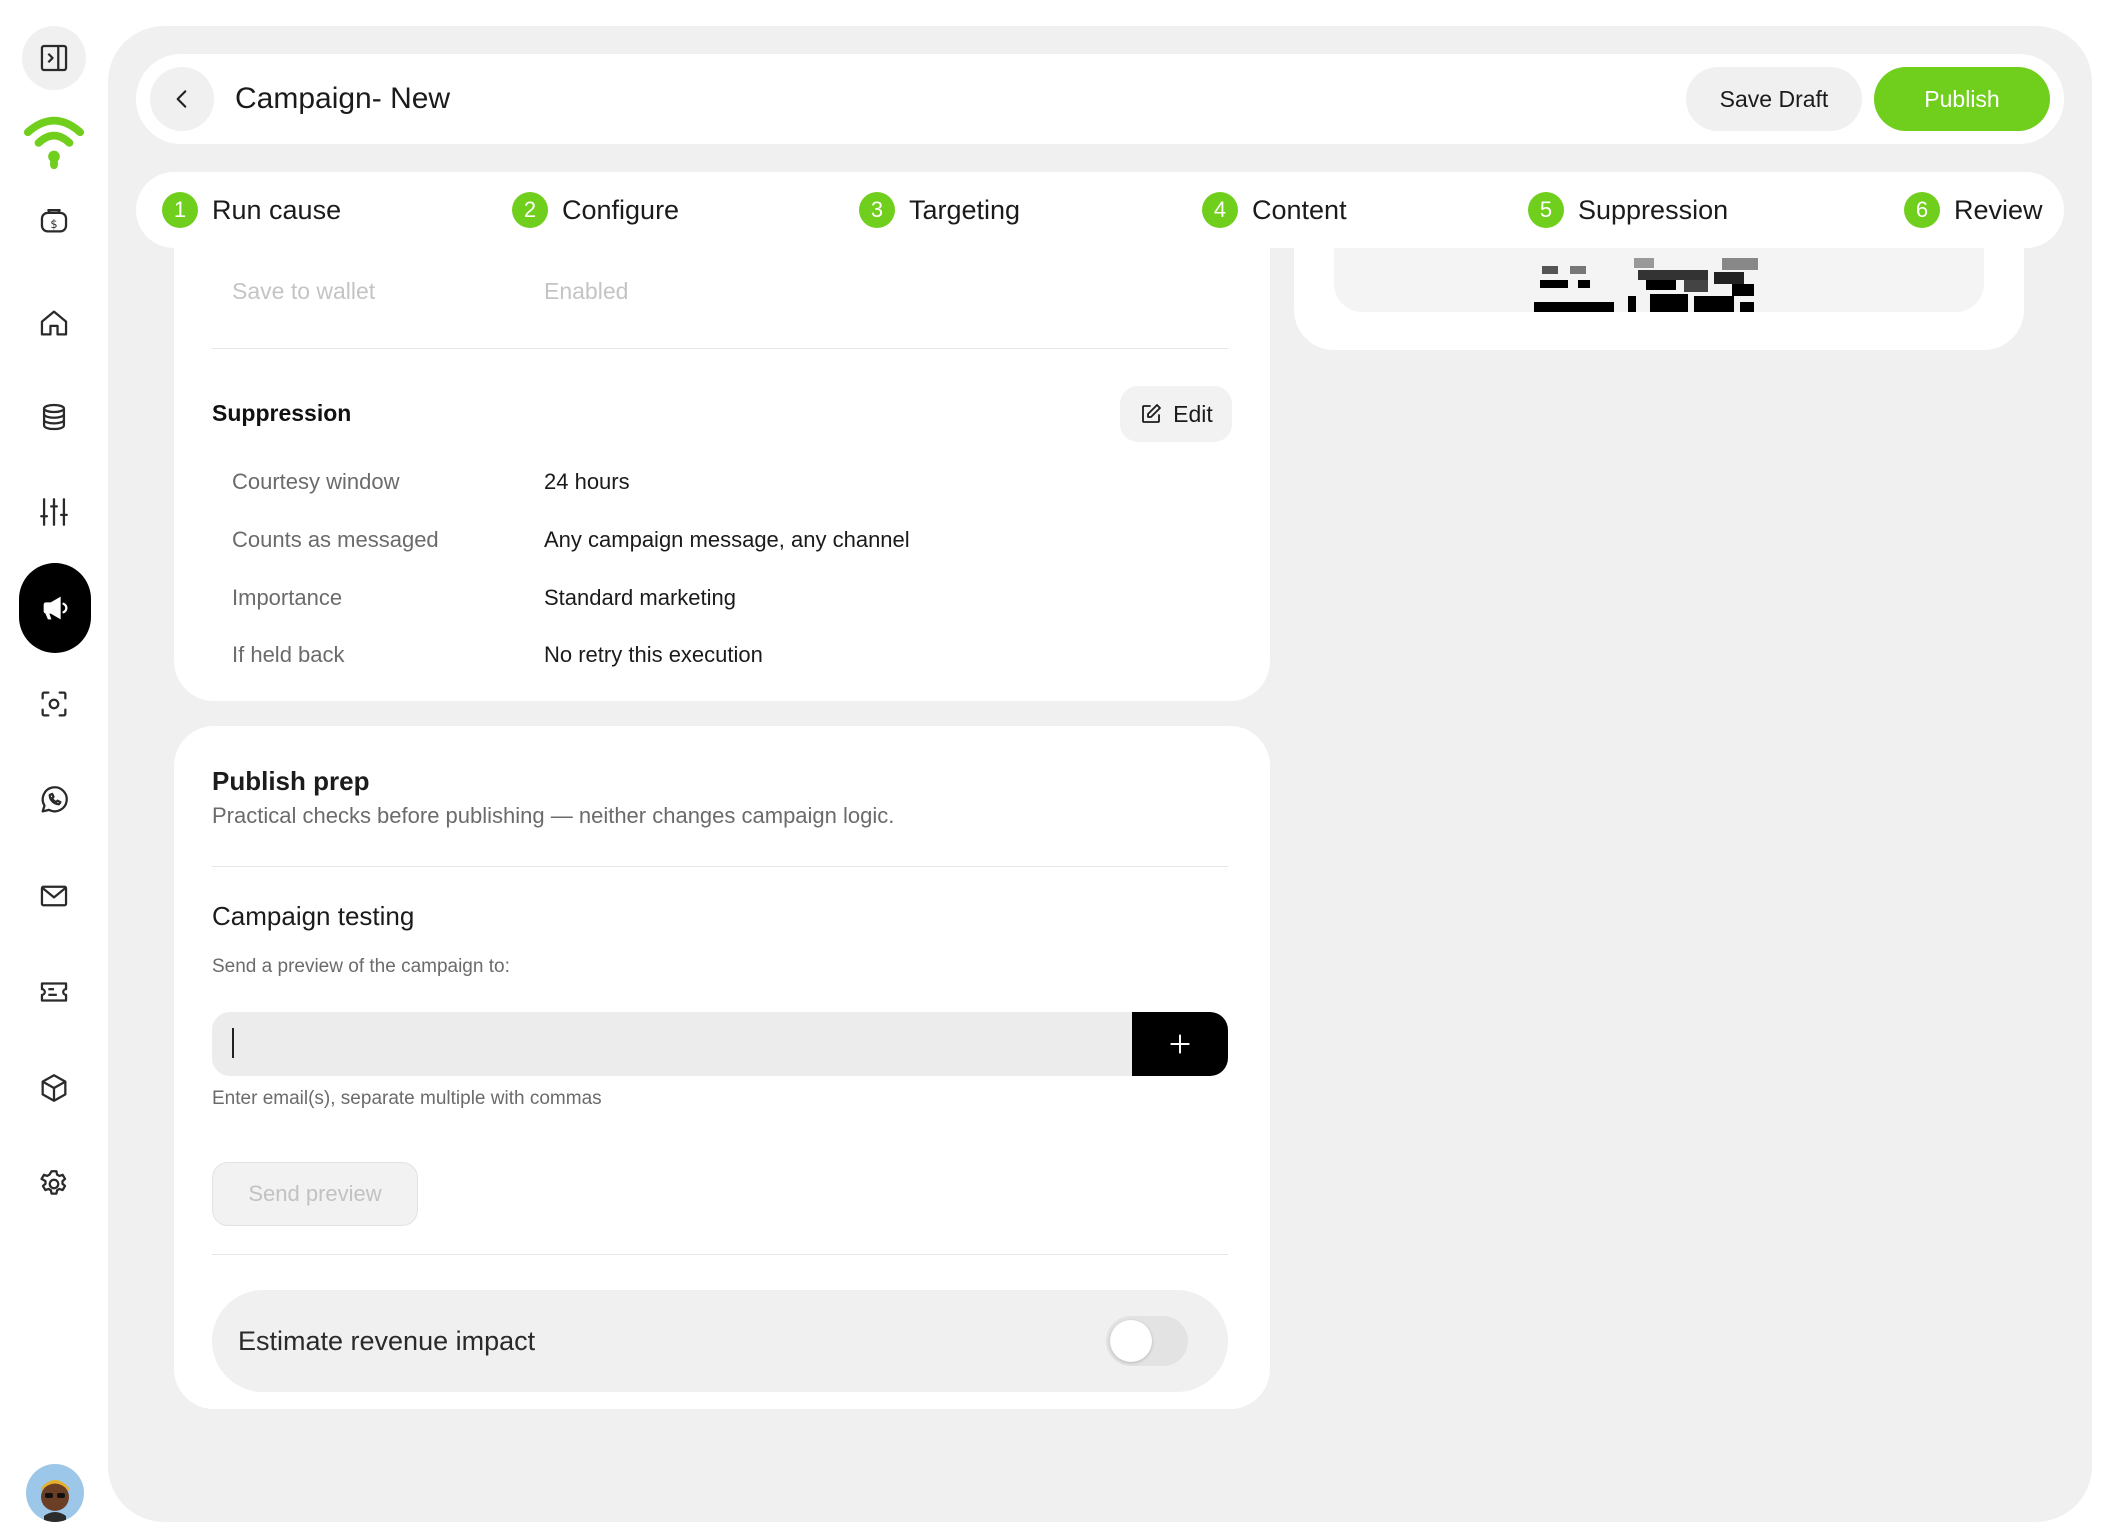 Image resolution: width=2108 pixels, height=1540 pixels. I want to click on megaphone-icon, so click(55, 608).